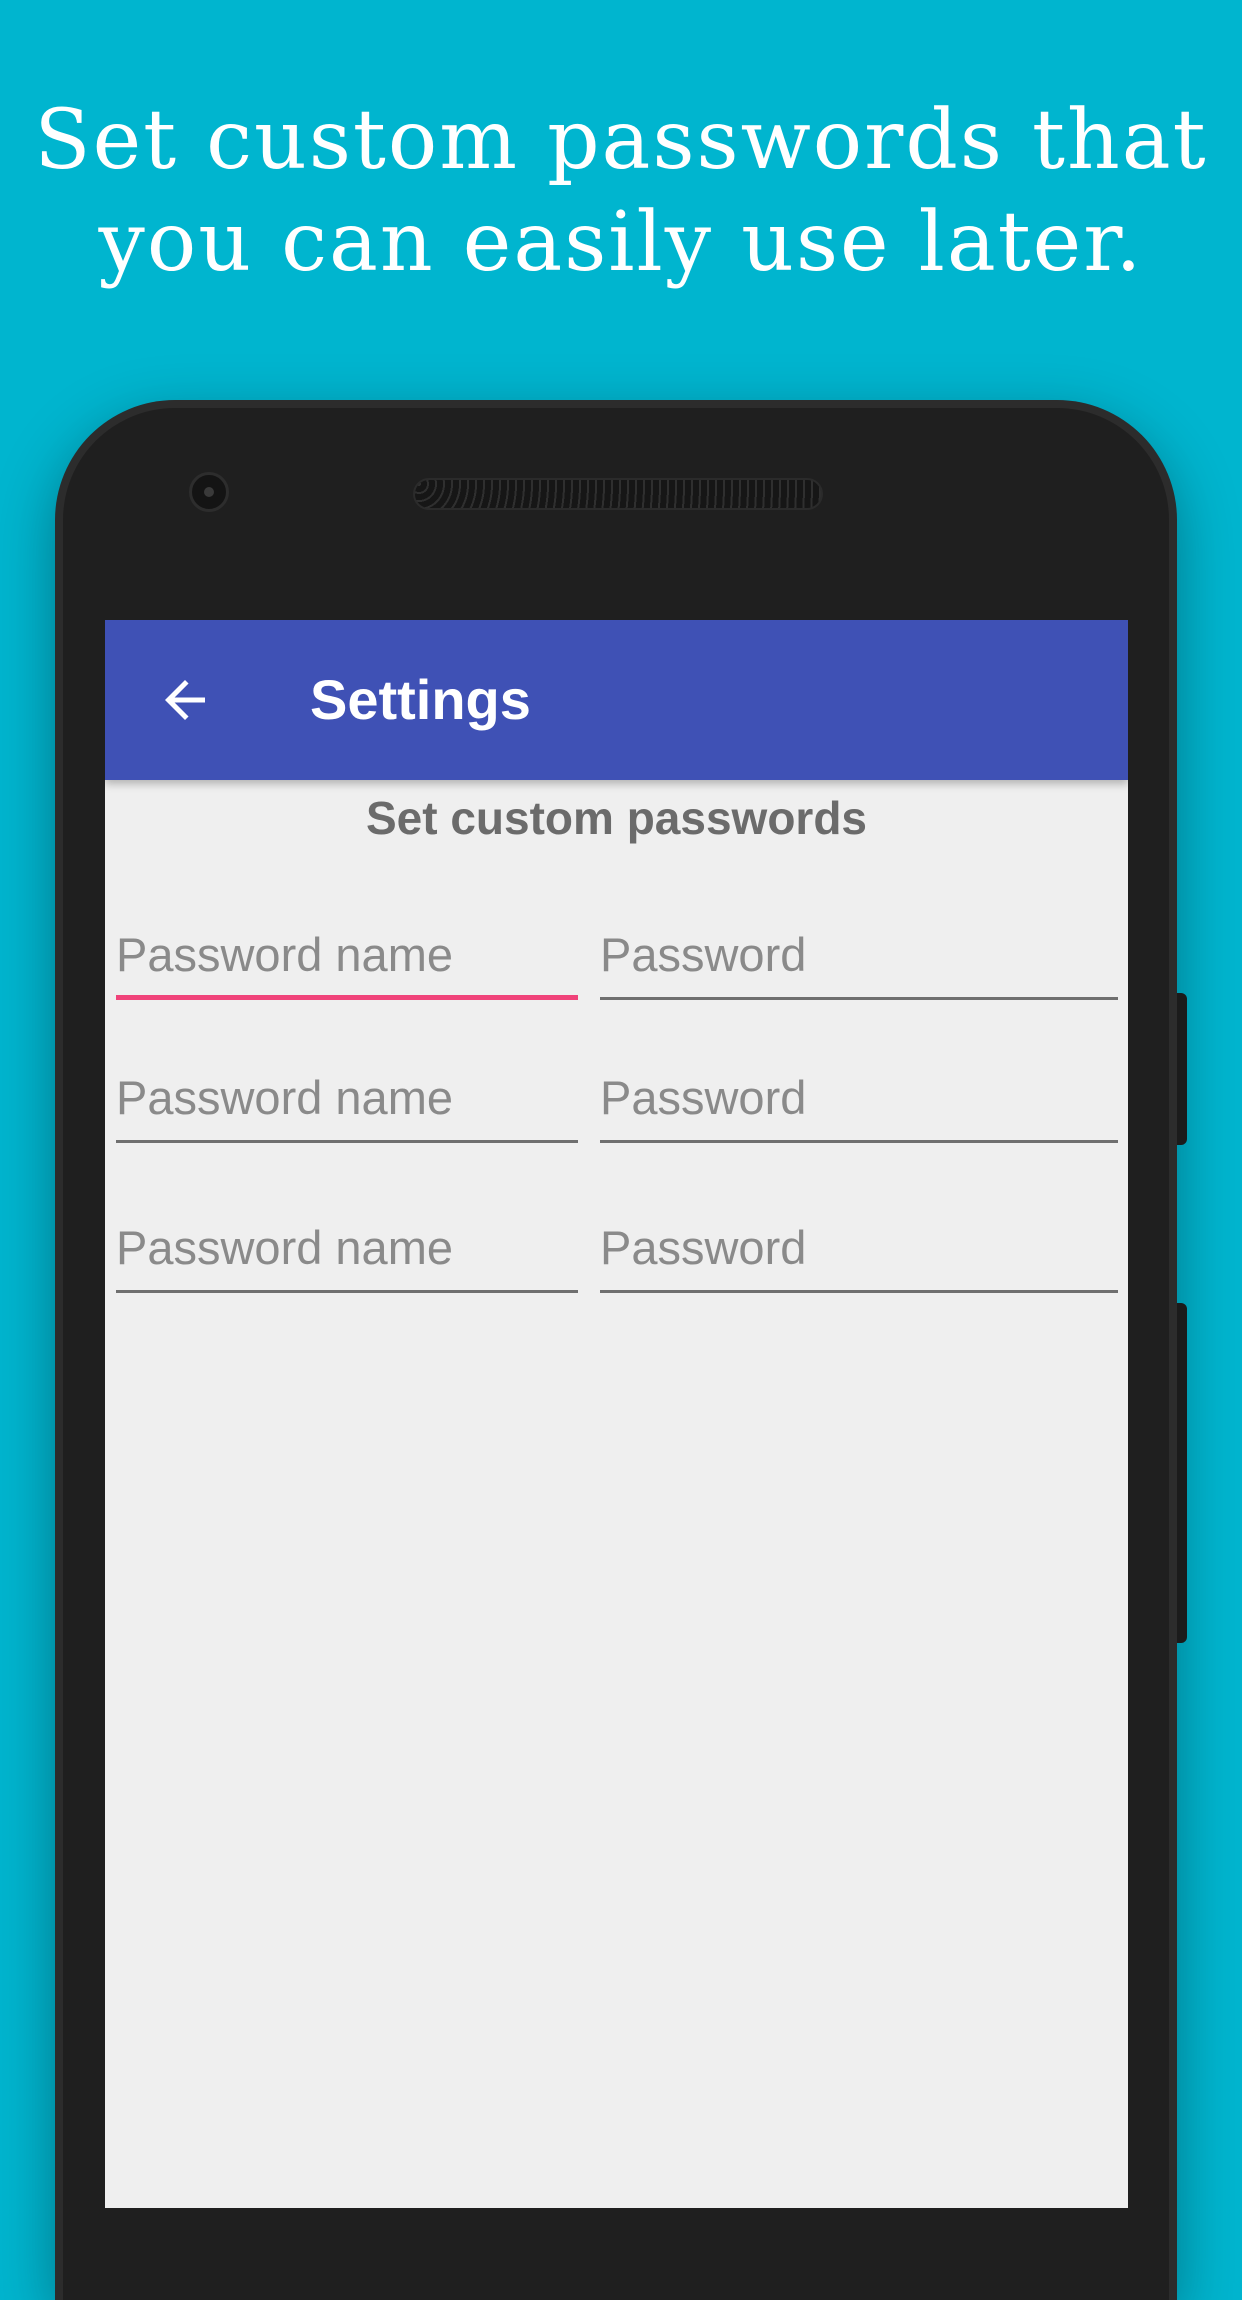 The width and height of the screenshot is (1242, 2300). I want to click on speaker-grille, so click(618, 494).